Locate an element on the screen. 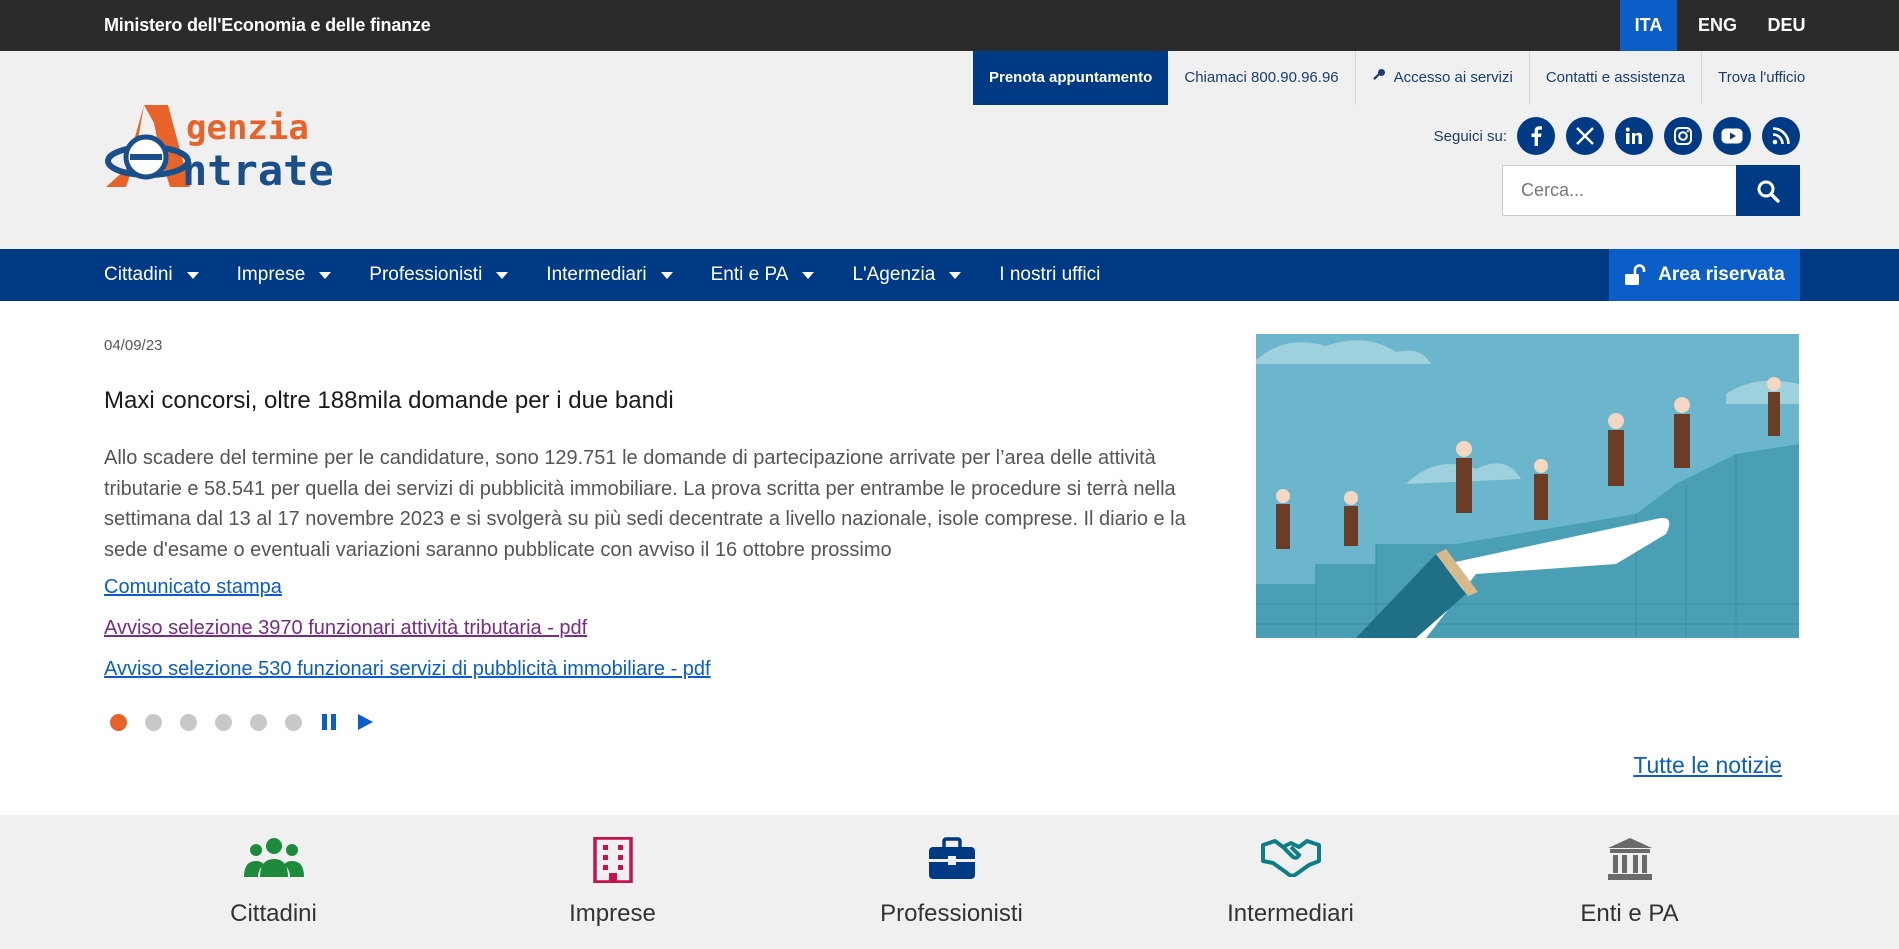  area-riservata-button: Area riservata is located at coordinates (1704, 275).